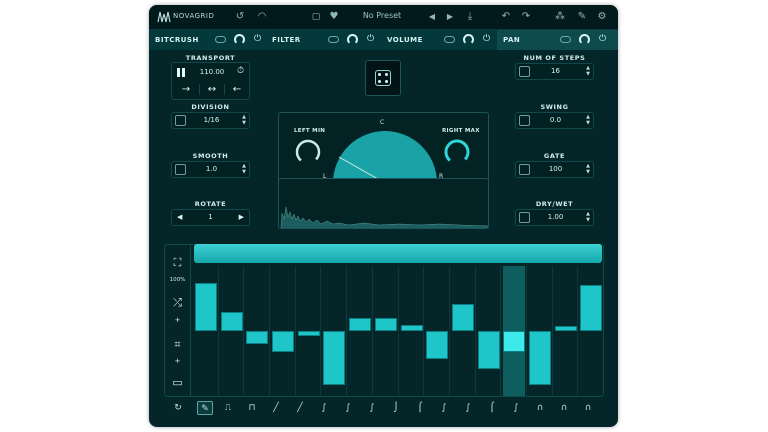  I want to click on bpm-value: 110.00, so click(212, 72).